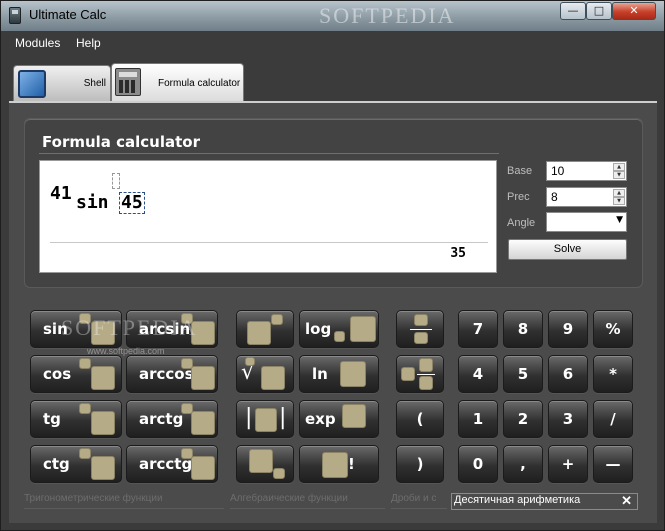 Image resolution: width=665 pixels, height=531 pixels. What do you see at coordinates (420, 329) in the screenshot?
I see `key-fraction` at bounding box center [420, 329].